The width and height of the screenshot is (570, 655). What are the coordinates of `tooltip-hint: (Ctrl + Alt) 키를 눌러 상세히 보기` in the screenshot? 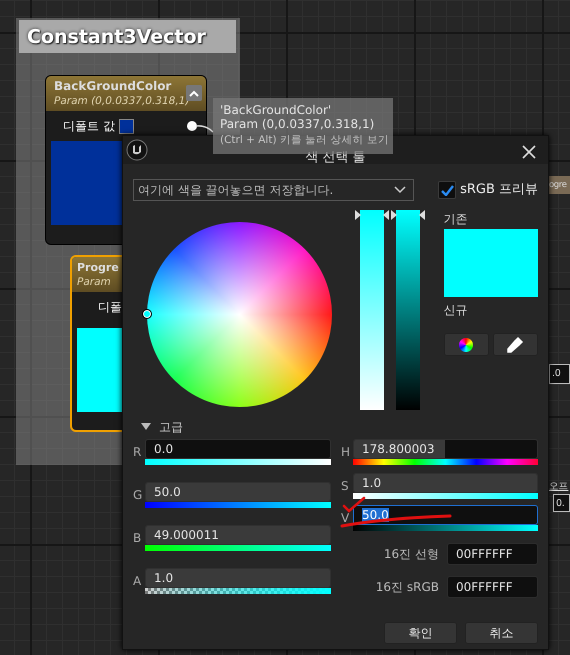 It's located at (304, 140).